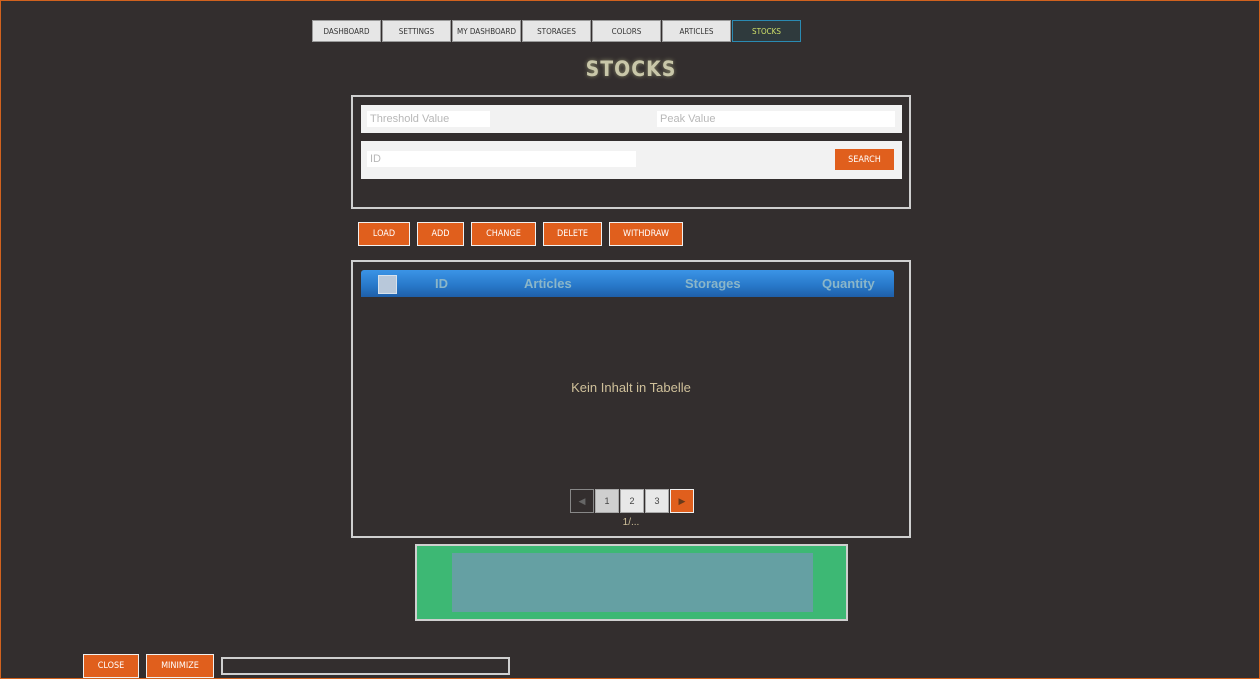 Image resolution: width=1260 pixels, height=679 pixels. I want to click on minimize-button: MINIMIZE, so click(180, 666).